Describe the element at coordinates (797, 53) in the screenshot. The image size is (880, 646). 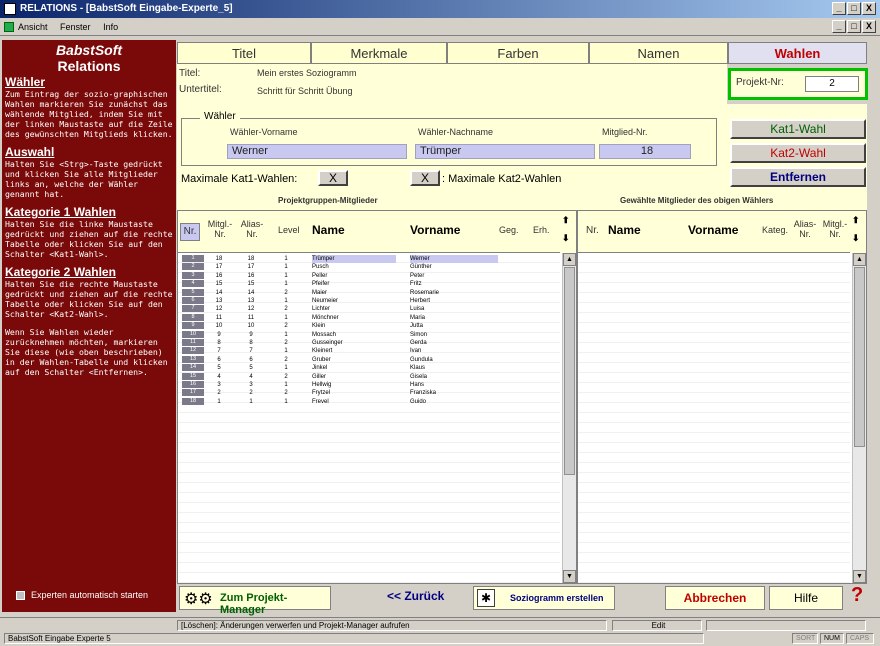
I see `tab-wahlen: Wahlen` at that location.